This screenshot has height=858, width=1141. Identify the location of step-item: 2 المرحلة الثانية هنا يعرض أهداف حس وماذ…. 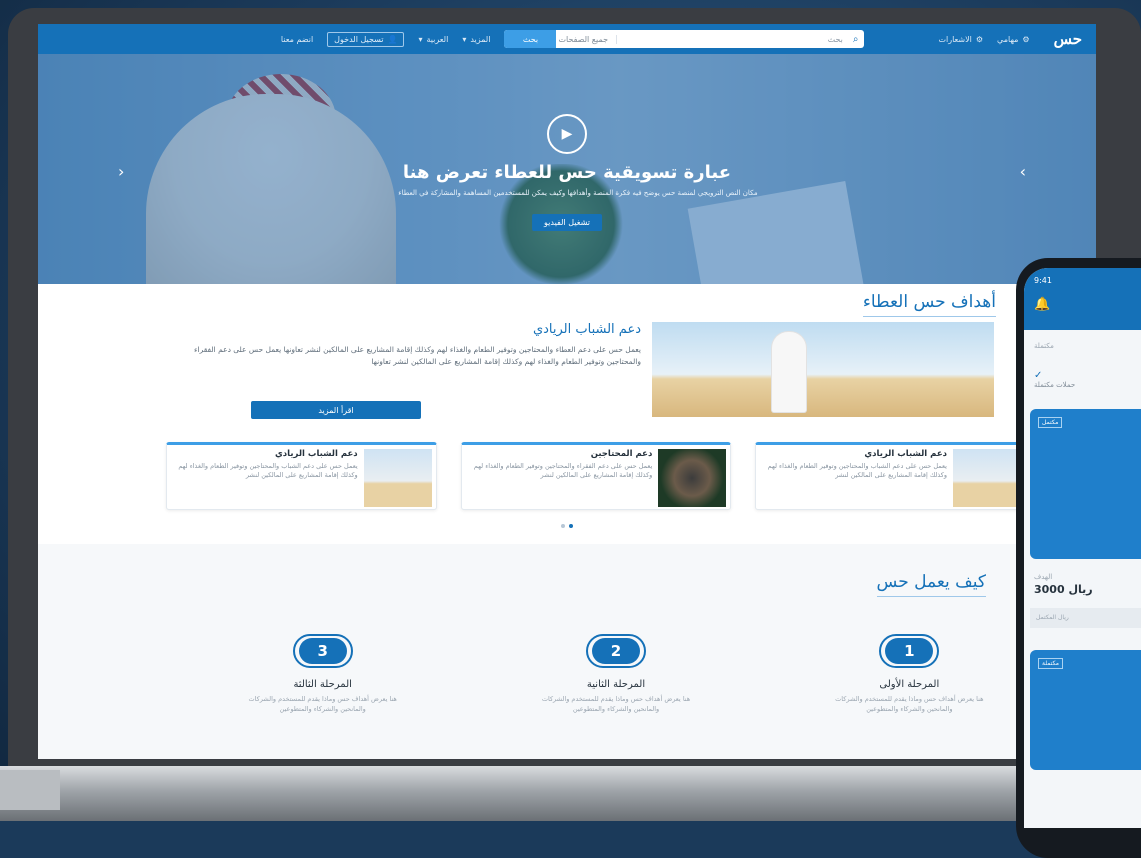
(615, 674).